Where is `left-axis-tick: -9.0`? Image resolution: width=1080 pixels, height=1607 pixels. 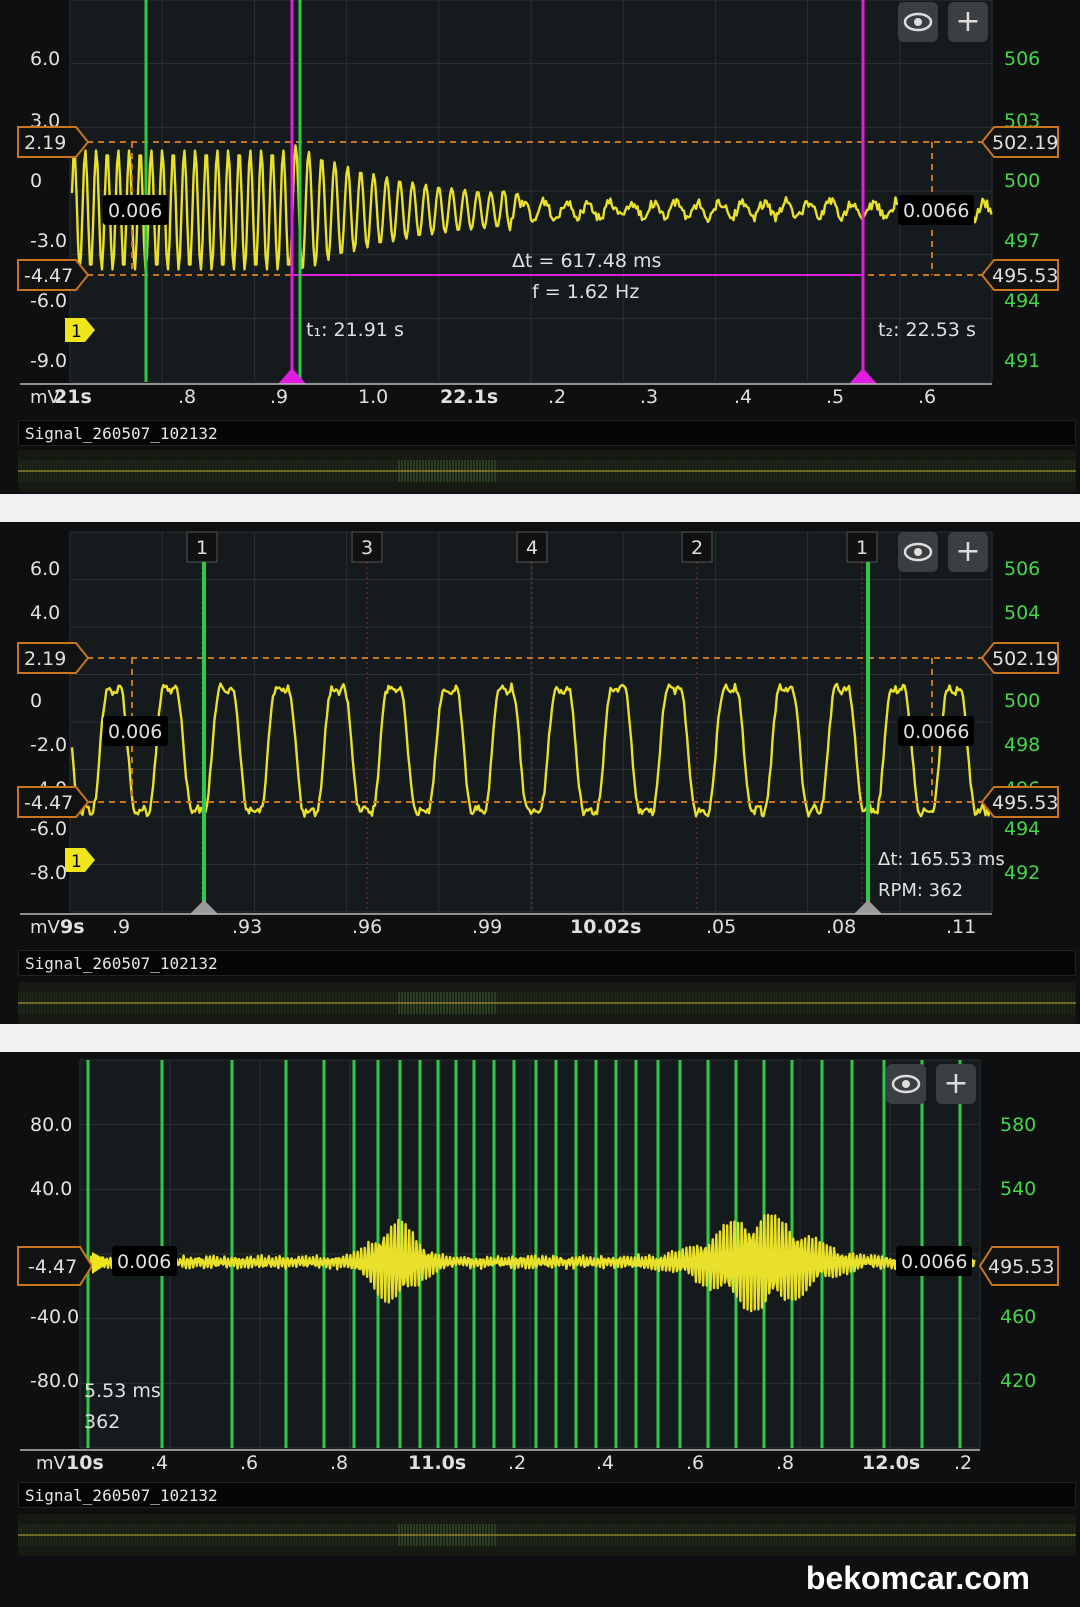 left-axis-tick: -9.0 is located at coordinates (48, 361).